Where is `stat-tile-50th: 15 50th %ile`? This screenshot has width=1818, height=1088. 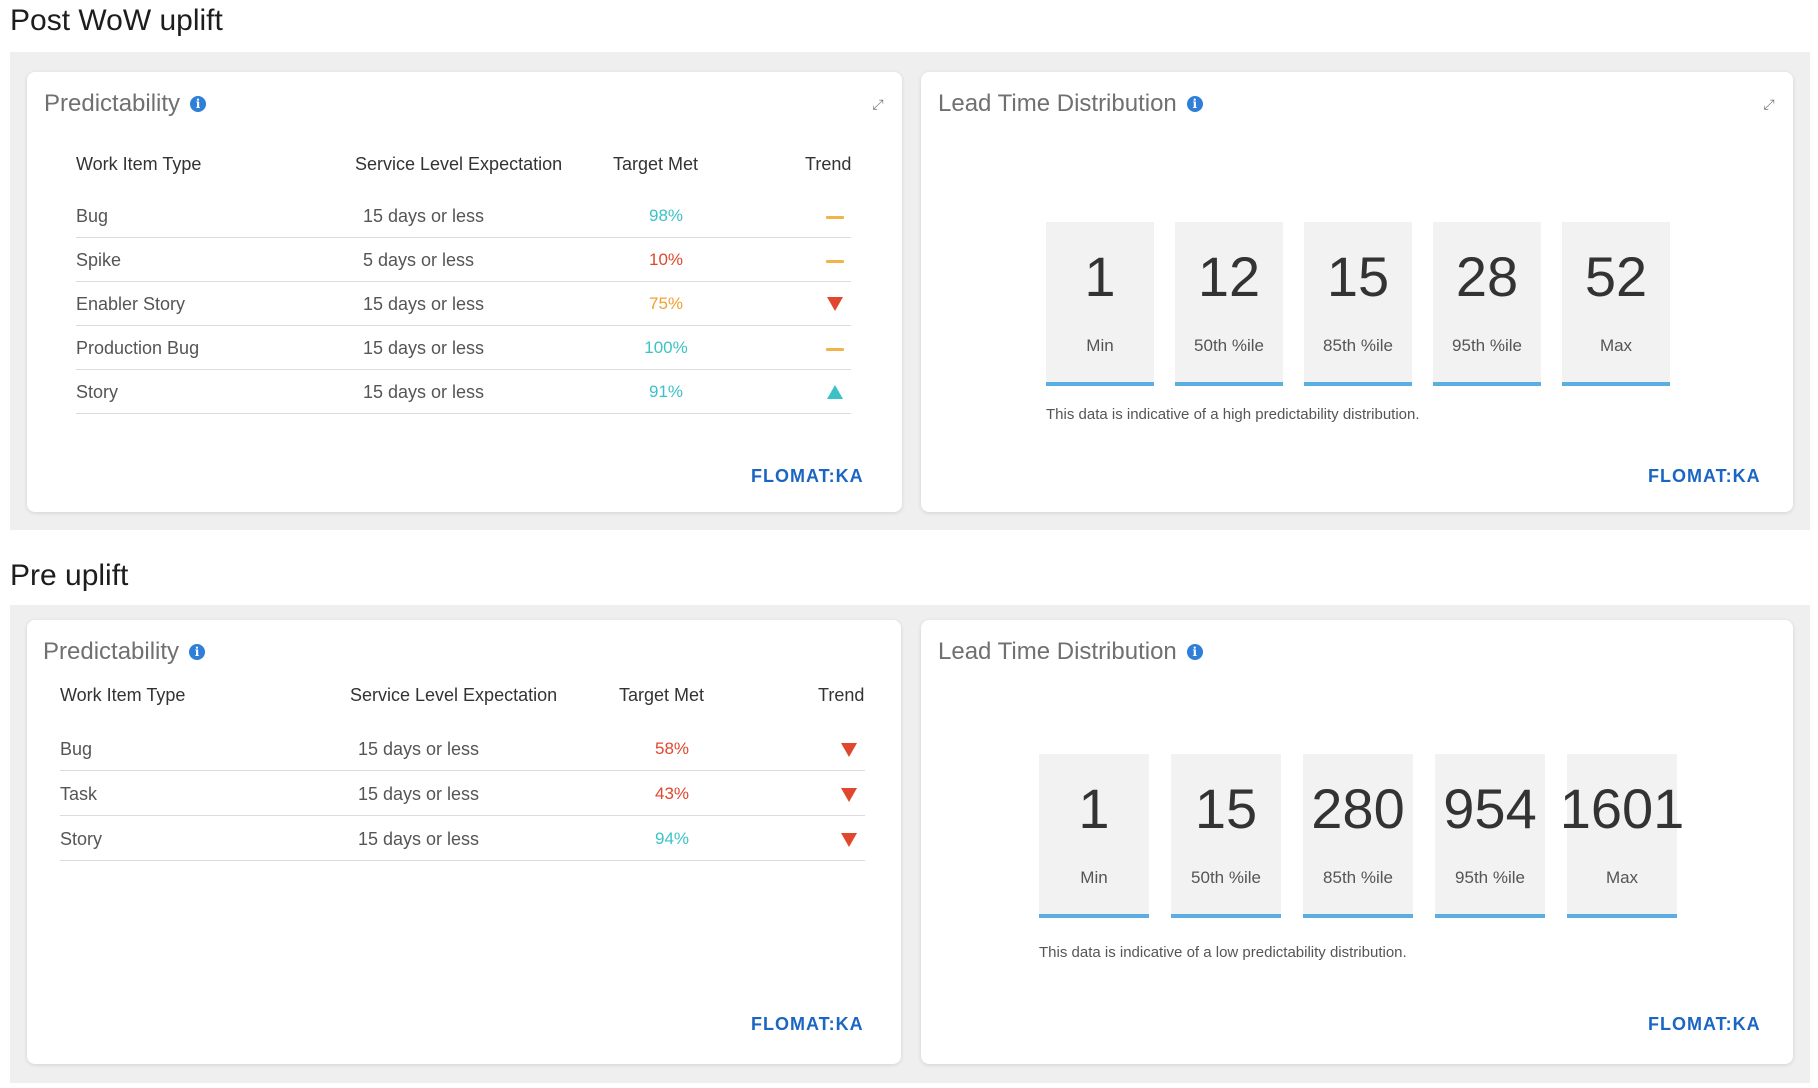 stat-tile-50th: 15 50th %ile is located at coordinates (1226, 836).